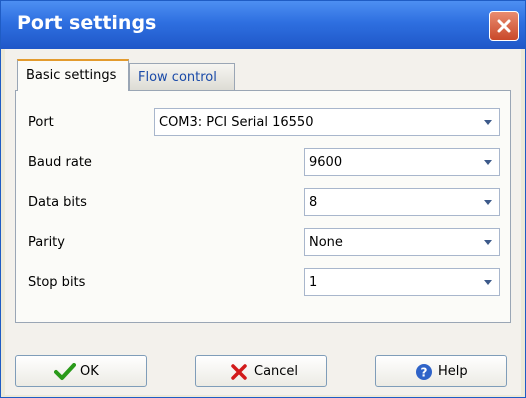 The image size is (526, 398). Describe the element at coordinates (89, 371) in the screenshot. I see `ok-label: OK` at that location.